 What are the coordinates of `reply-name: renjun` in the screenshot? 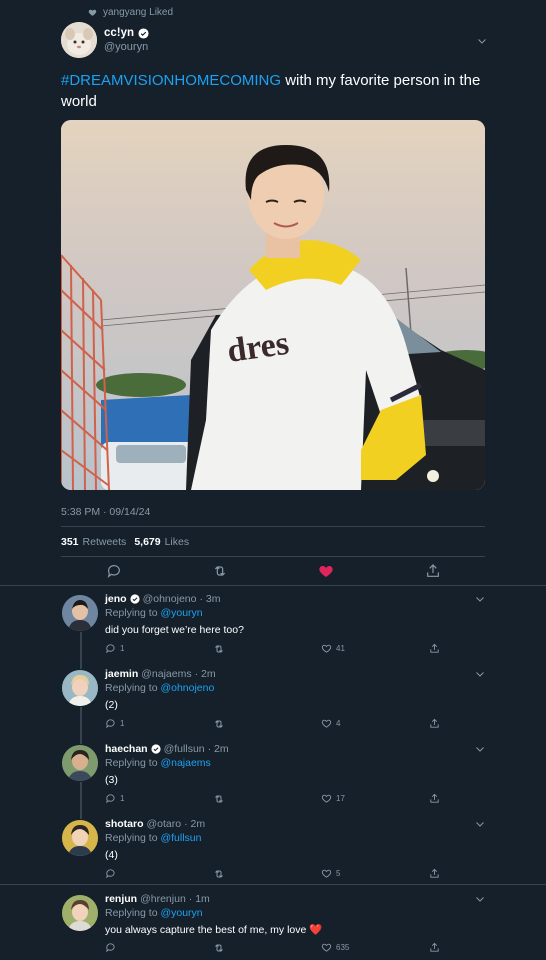 It's located at (121, 899).